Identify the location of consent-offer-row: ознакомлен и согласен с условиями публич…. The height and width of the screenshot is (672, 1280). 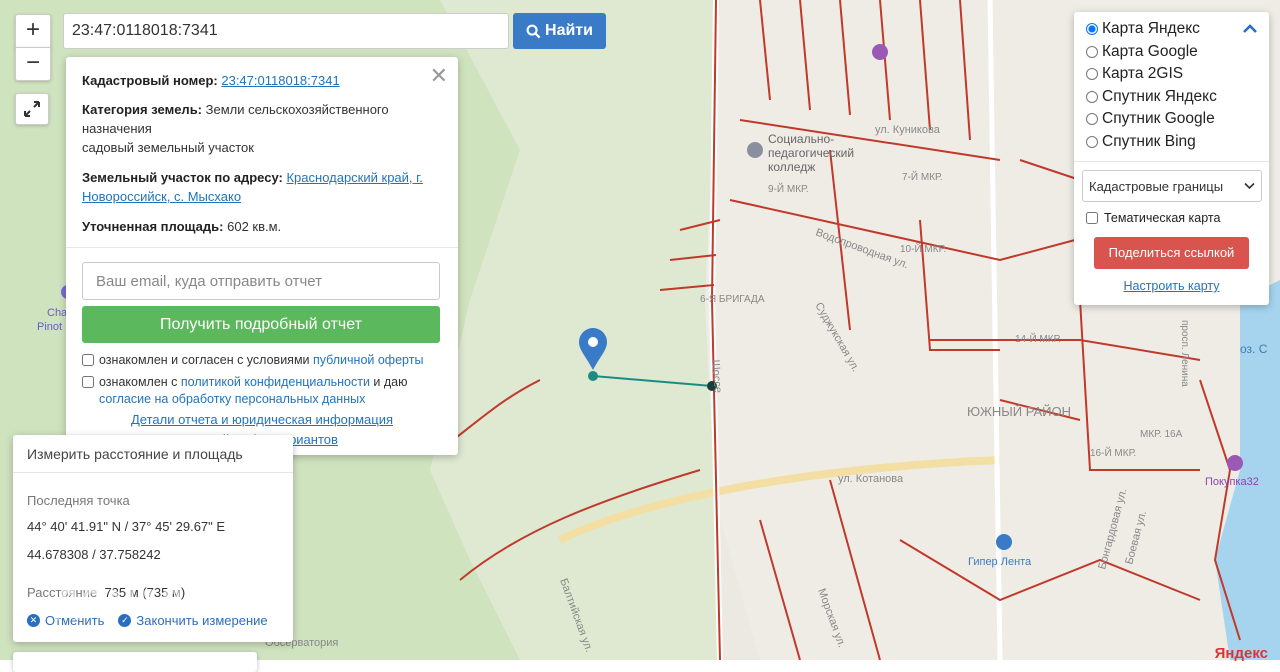
(262, 360).